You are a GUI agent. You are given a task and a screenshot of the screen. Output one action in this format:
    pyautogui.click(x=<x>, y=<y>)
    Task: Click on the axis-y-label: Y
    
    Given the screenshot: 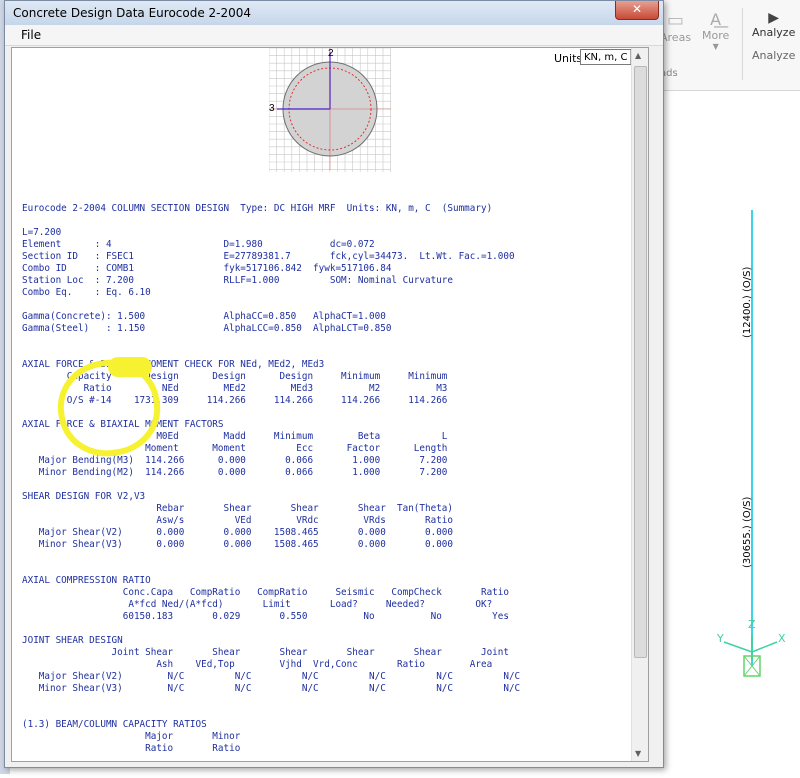 What is the action you would take?
    pyautogui.click(x=720, y=638)
    